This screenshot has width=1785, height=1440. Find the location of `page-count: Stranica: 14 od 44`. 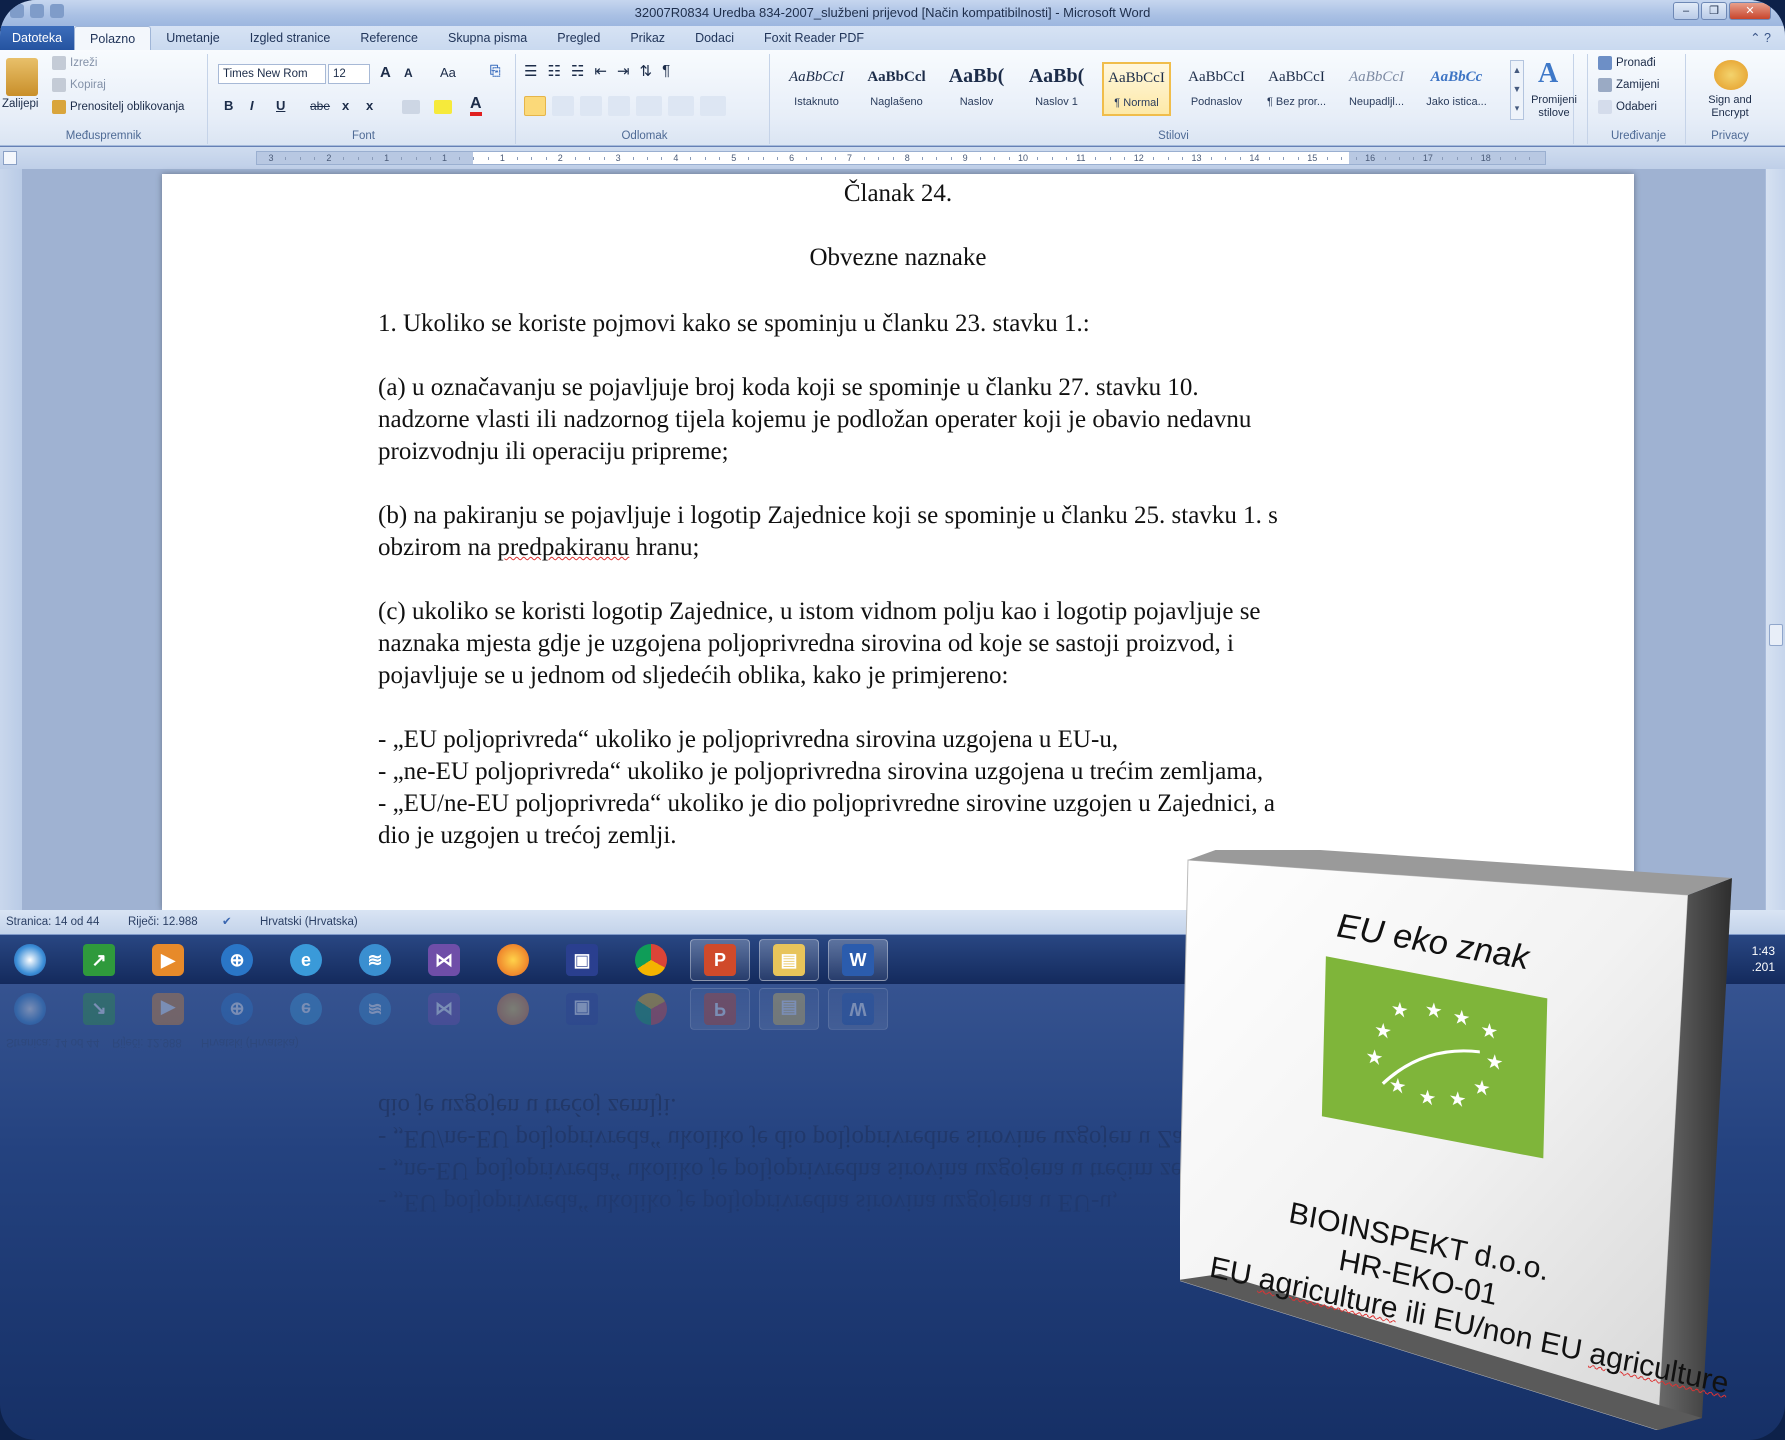

page-count: Stranica: 14 od 44 is located at coordinates (52, 922).